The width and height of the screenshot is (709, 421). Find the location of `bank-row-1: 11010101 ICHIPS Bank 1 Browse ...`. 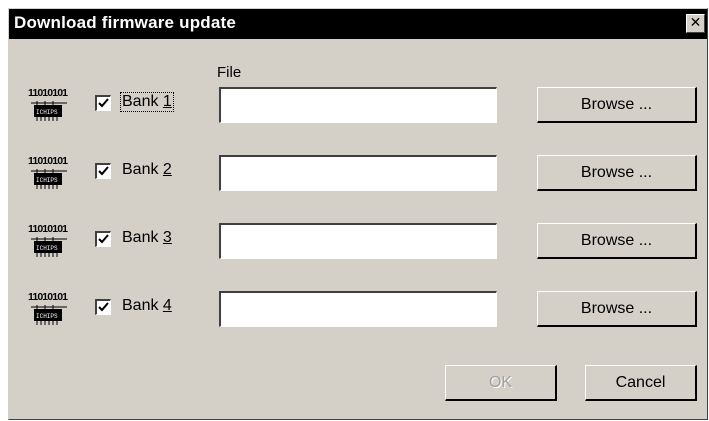

bank-row-1: 11010101 ICHIPS Bank 1 Browse ... is located at coordinates (358, 105).